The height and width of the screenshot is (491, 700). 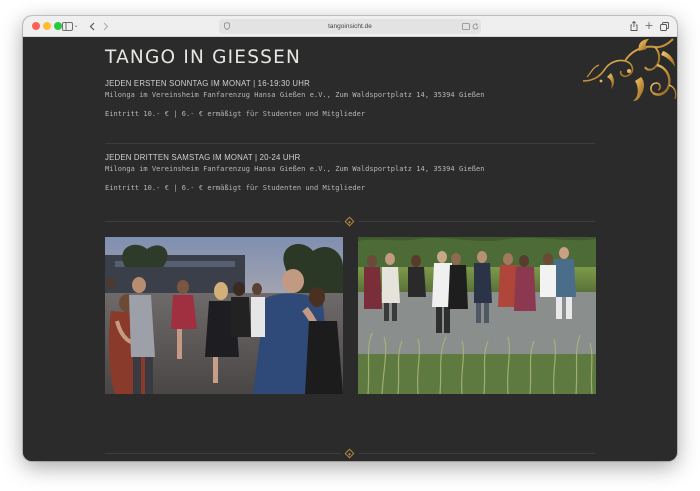 What do you see at coordinates (67, 26) in the screenshot?
I see `sidebar-icon` at bounding box center [67, 26].